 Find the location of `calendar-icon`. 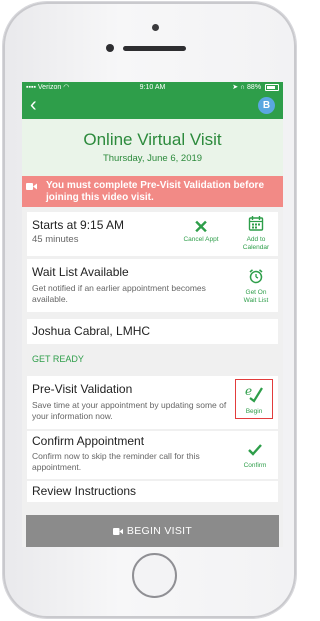

calendar-icon is located at coordinates (256, 223).